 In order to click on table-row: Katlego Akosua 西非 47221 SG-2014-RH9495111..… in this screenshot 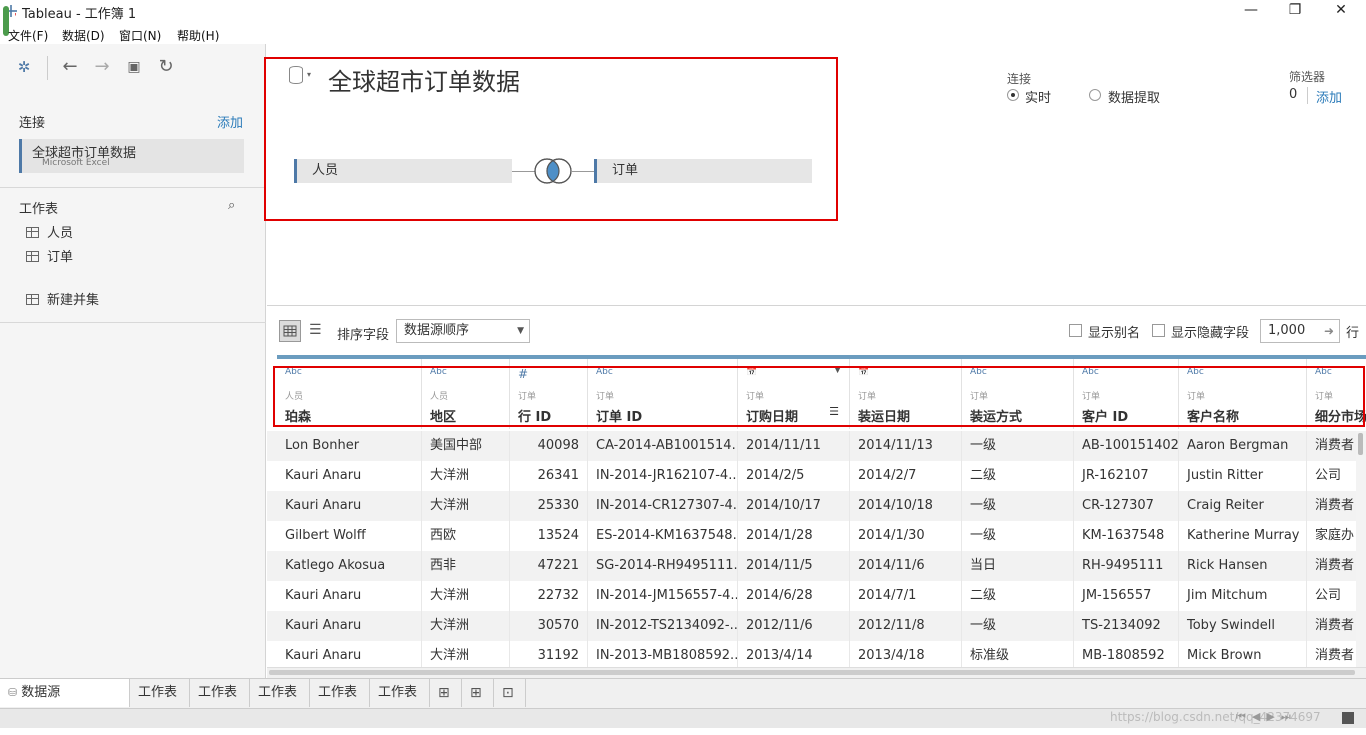, I will do `click(811, 566)`.